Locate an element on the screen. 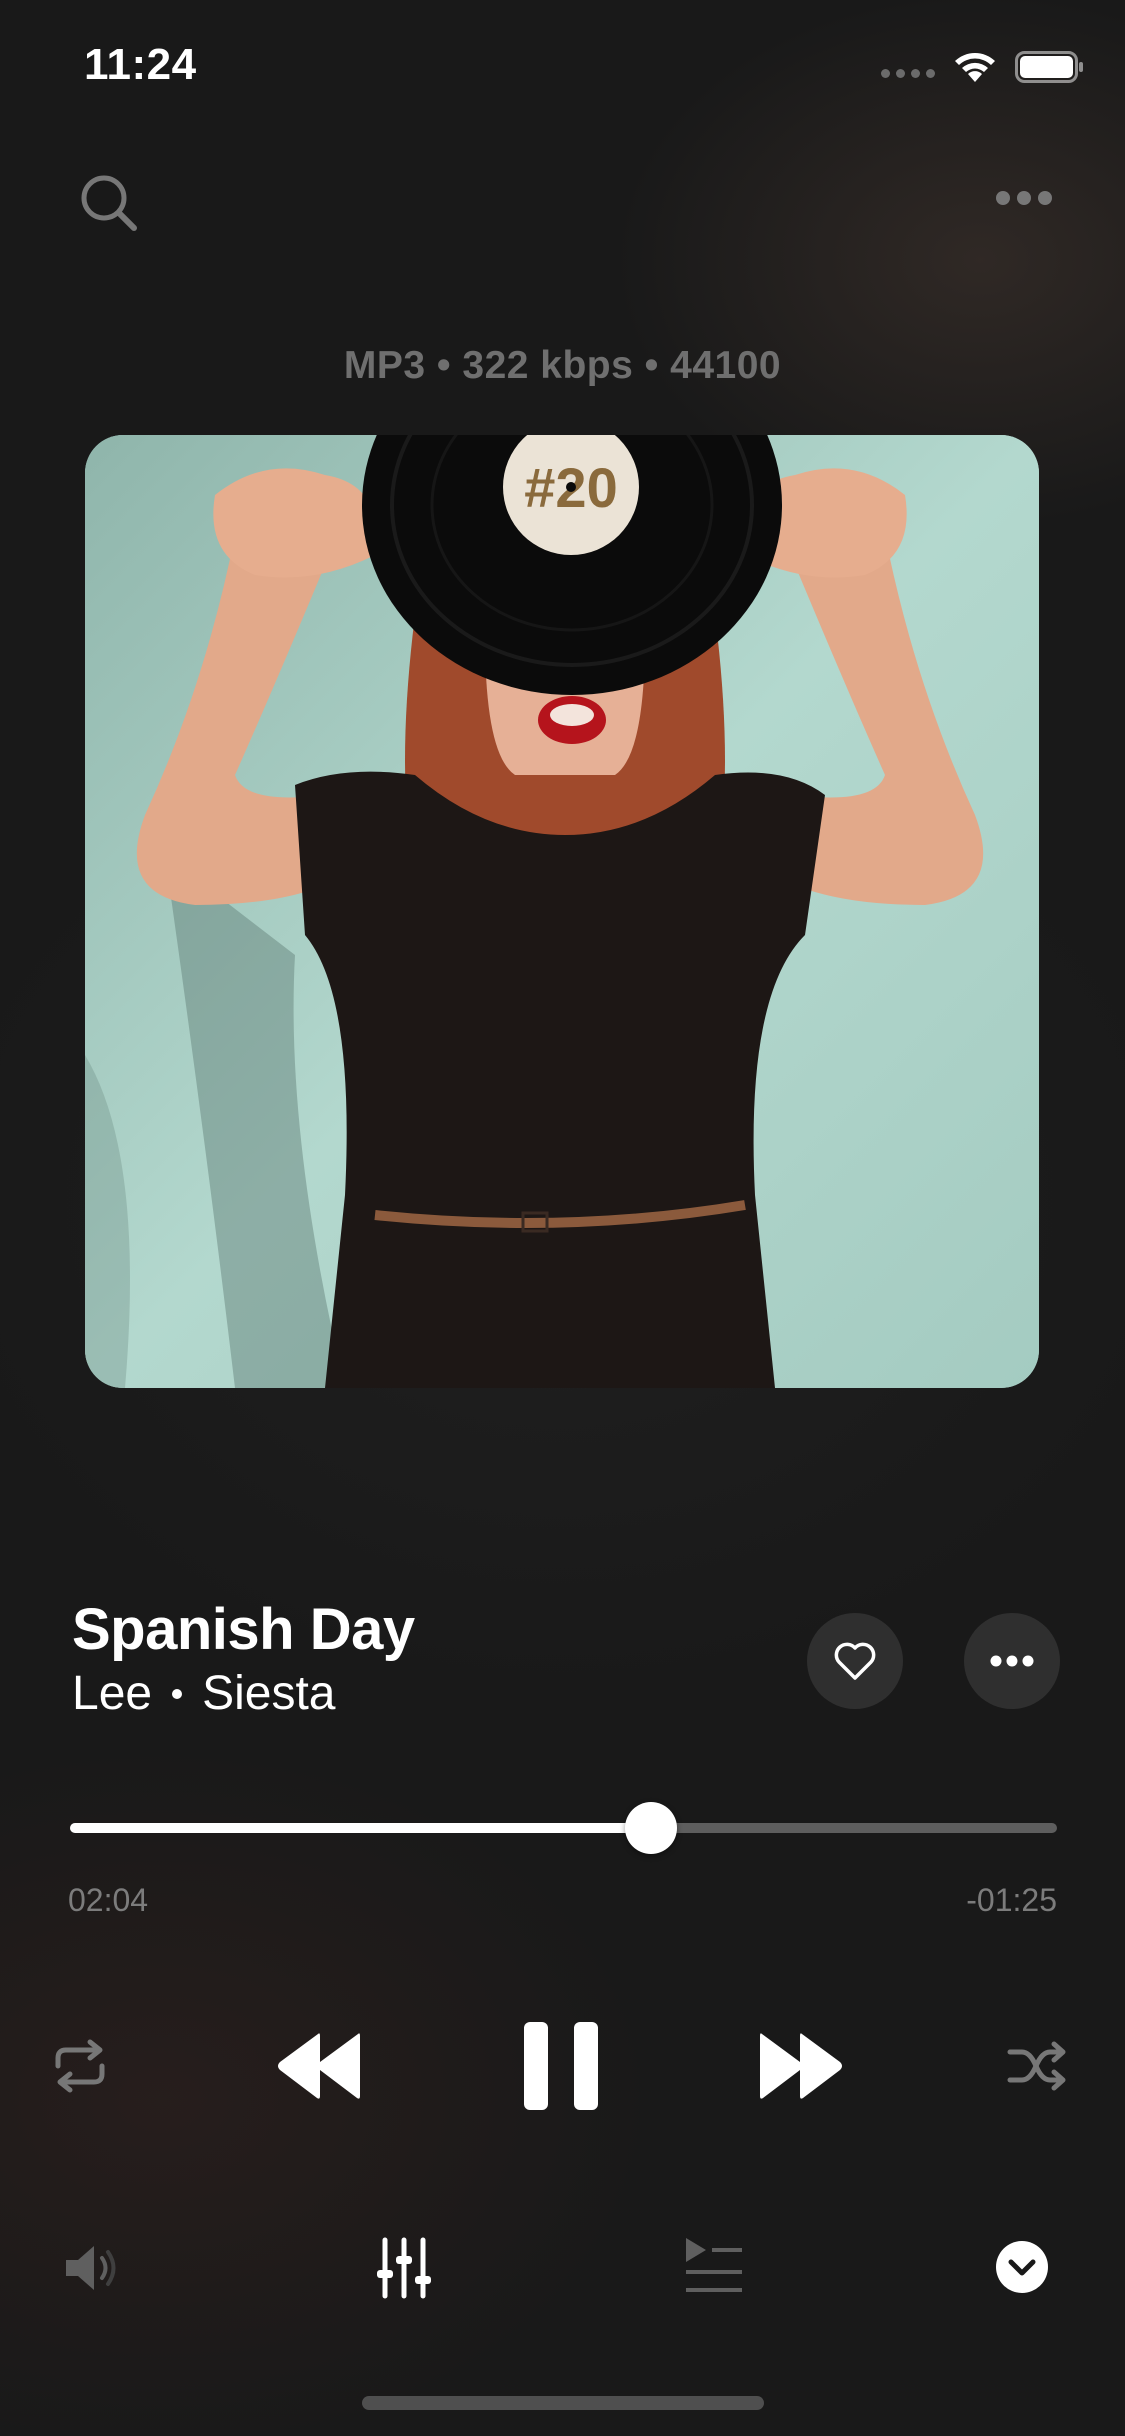 This screenshot has width=1125, height=2436. status-time: 11:24 is located at coordinates (140, 64).